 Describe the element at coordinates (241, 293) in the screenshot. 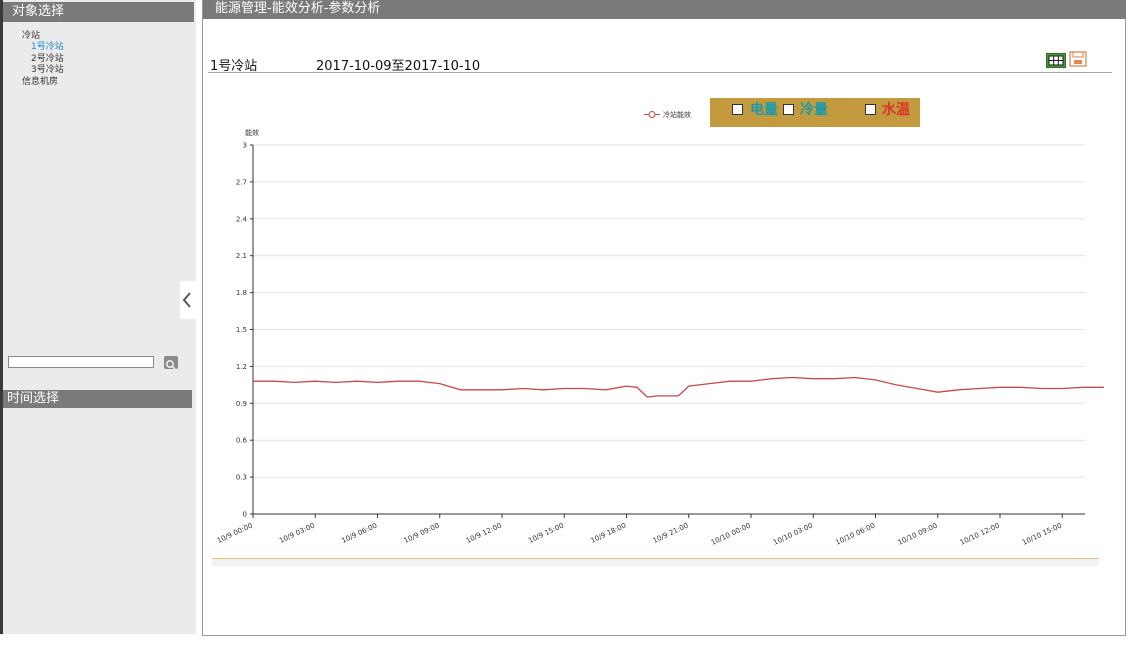

I see `y-tick-label: 1.8` at that location.